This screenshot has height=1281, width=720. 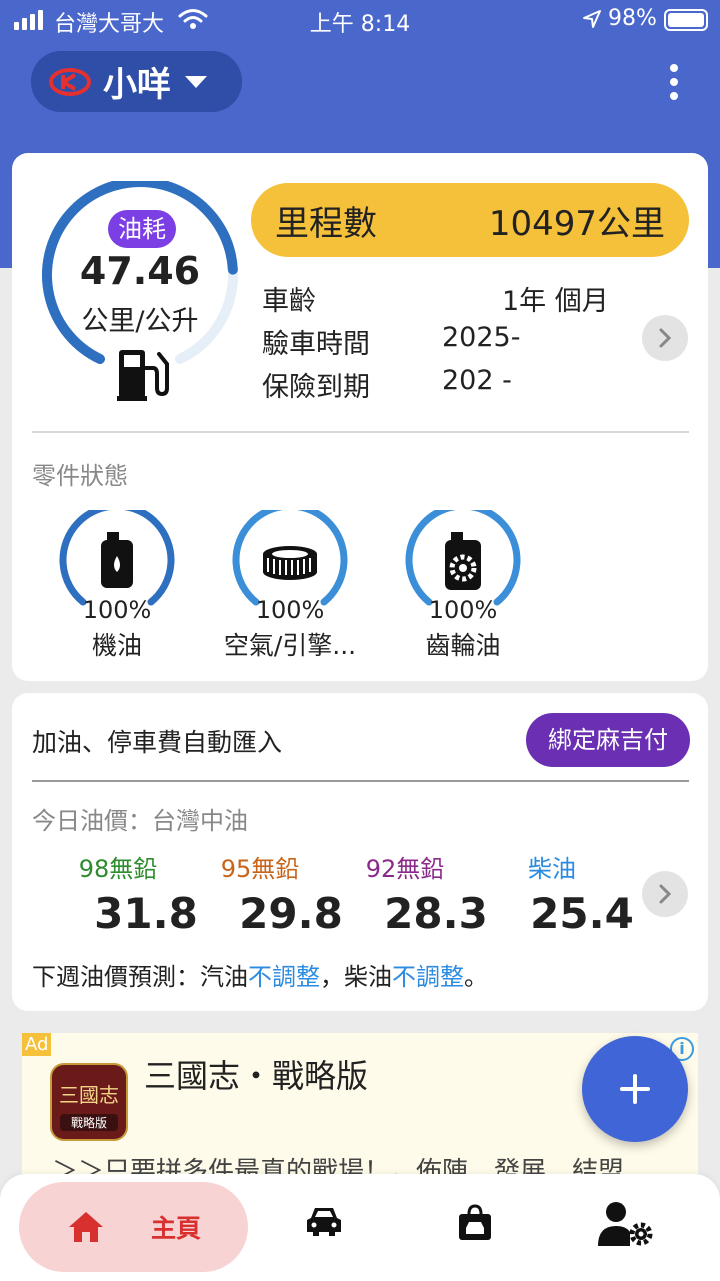 I want to click on fuel-price-diesel: 25.4, so click(x=582, y=913).